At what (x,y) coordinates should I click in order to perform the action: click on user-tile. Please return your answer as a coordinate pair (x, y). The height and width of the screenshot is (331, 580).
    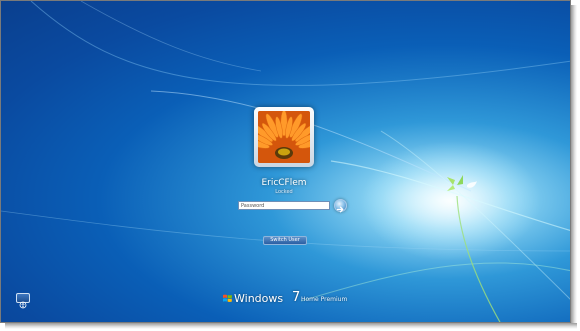
    Looking at the image, I should click on (284, 137).